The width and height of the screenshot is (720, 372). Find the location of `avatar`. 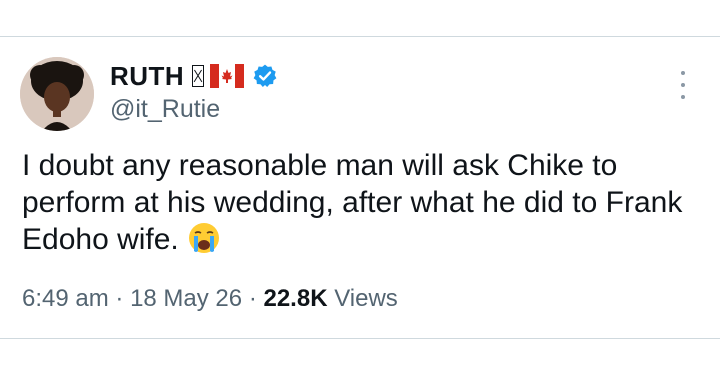

avatar is located at coordinates (57, 94).